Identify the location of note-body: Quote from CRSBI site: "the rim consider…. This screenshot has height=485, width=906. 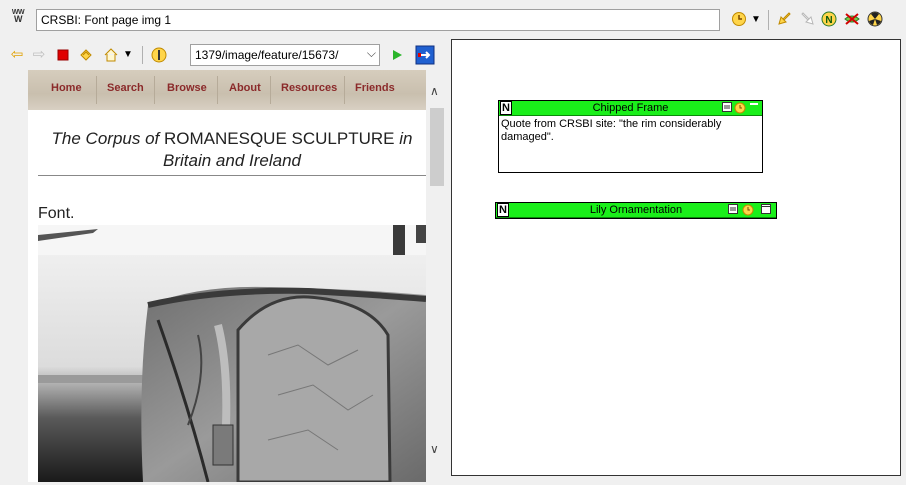
(630, 131).